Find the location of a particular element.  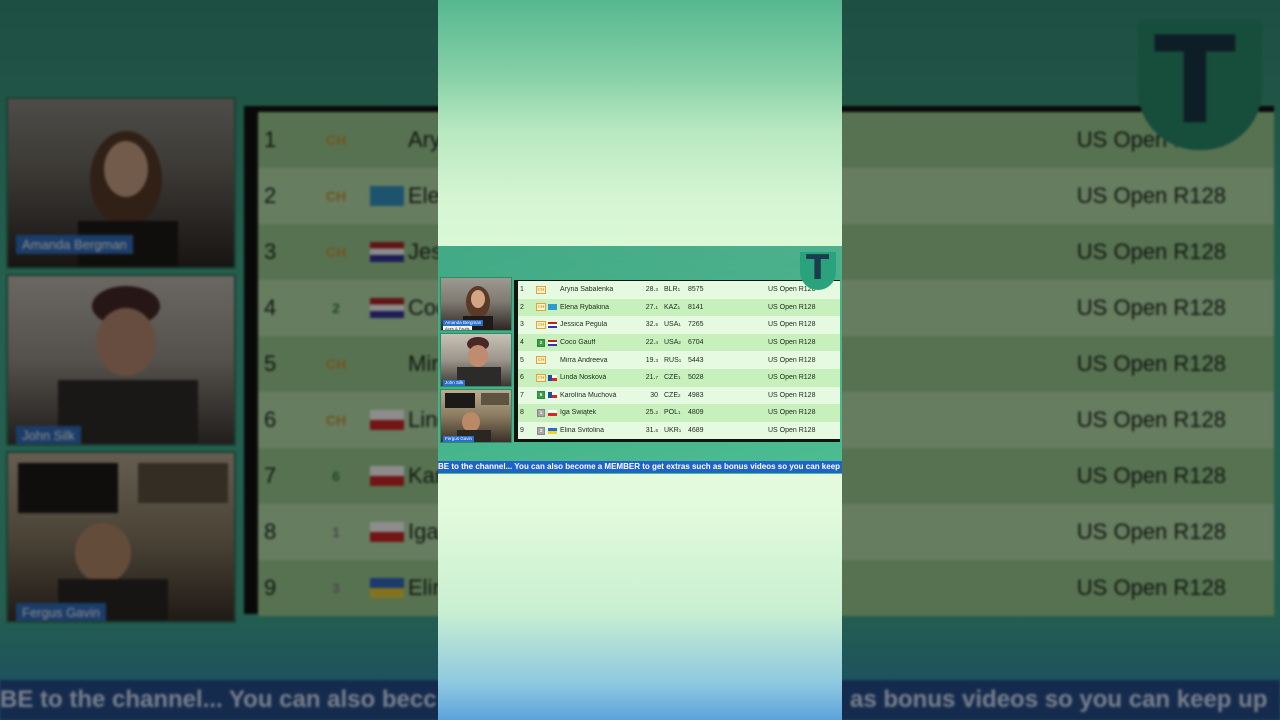

player-name: Iga Świątek is located at coordinates (578, 413).